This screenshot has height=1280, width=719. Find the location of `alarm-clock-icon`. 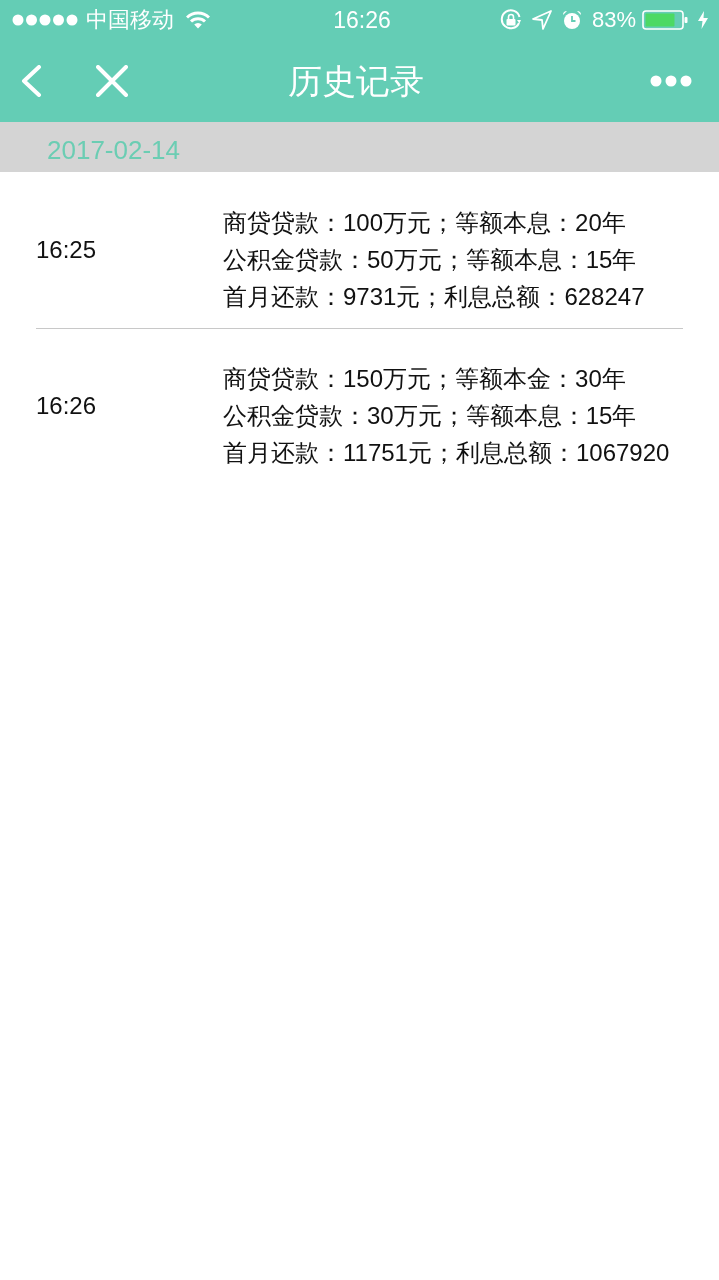

alarm-clock-icon is located at coordinates (571, 20).